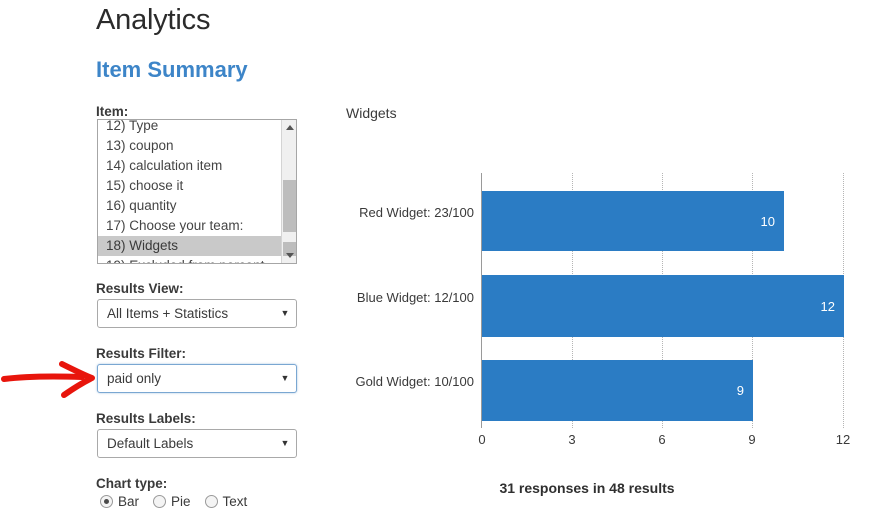 The width and height of the screenshot is (874, 531). What do you see at coordinates (289, 127) in the screenshot?
I see `scroll-up-arrow-icon` at bounding box center [289, 127].